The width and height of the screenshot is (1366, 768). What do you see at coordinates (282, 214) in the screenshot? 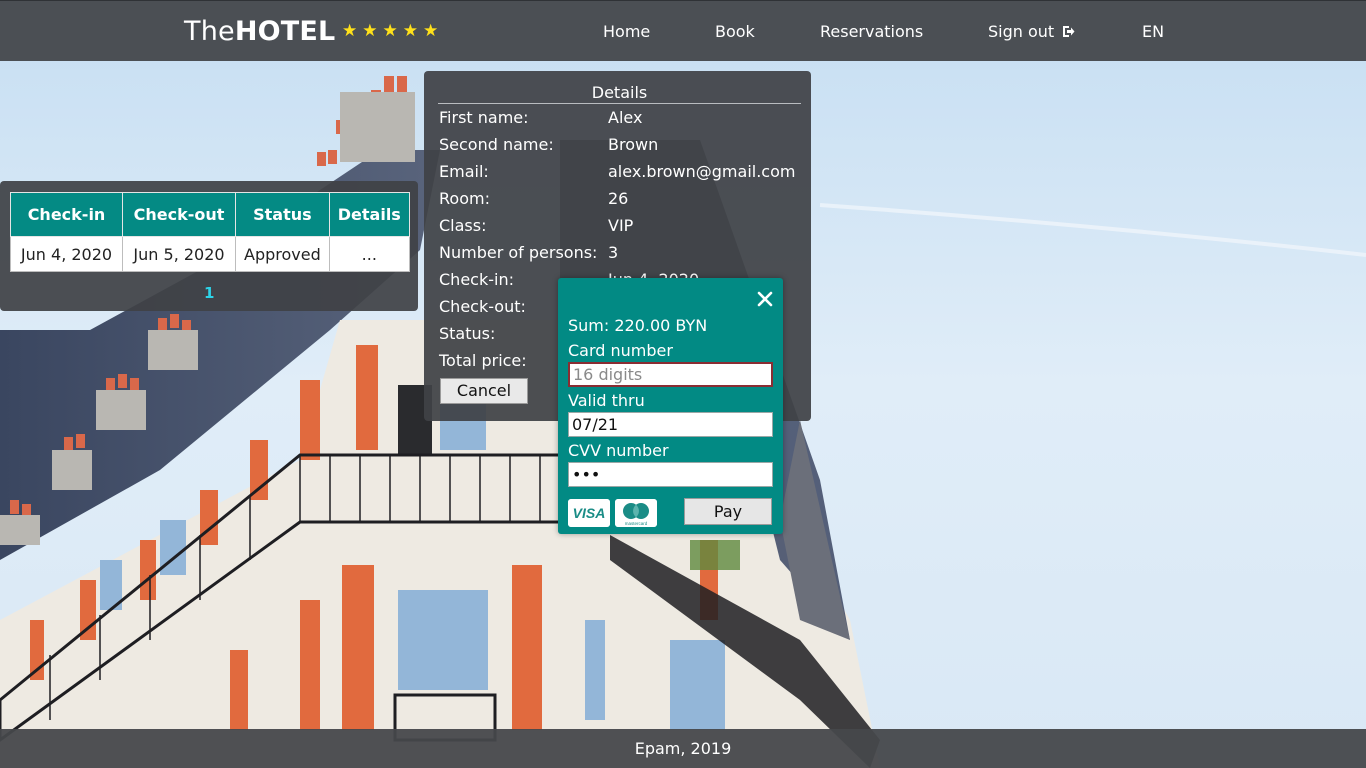
I see `column-header-status: Status` at bounding box center [282, 214].